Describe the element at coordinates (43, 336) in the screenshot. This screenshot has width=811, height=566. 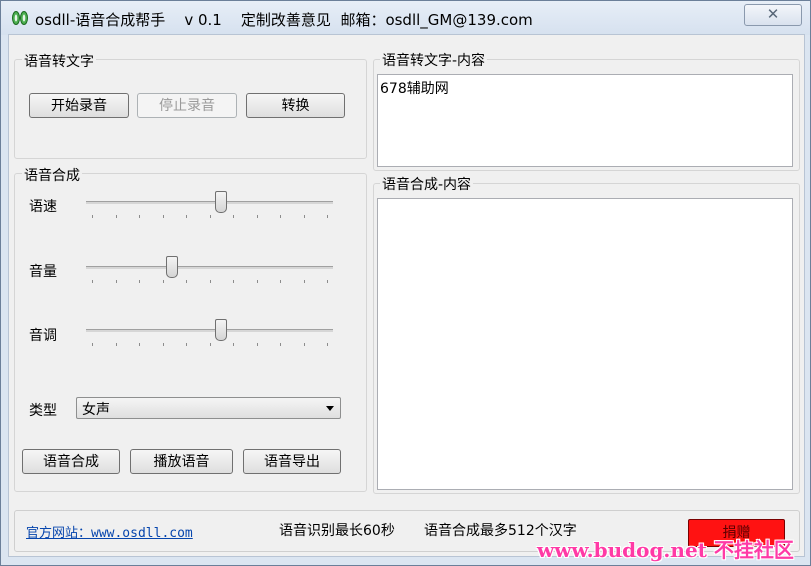
I see `pitch-label: 音调` at that location.